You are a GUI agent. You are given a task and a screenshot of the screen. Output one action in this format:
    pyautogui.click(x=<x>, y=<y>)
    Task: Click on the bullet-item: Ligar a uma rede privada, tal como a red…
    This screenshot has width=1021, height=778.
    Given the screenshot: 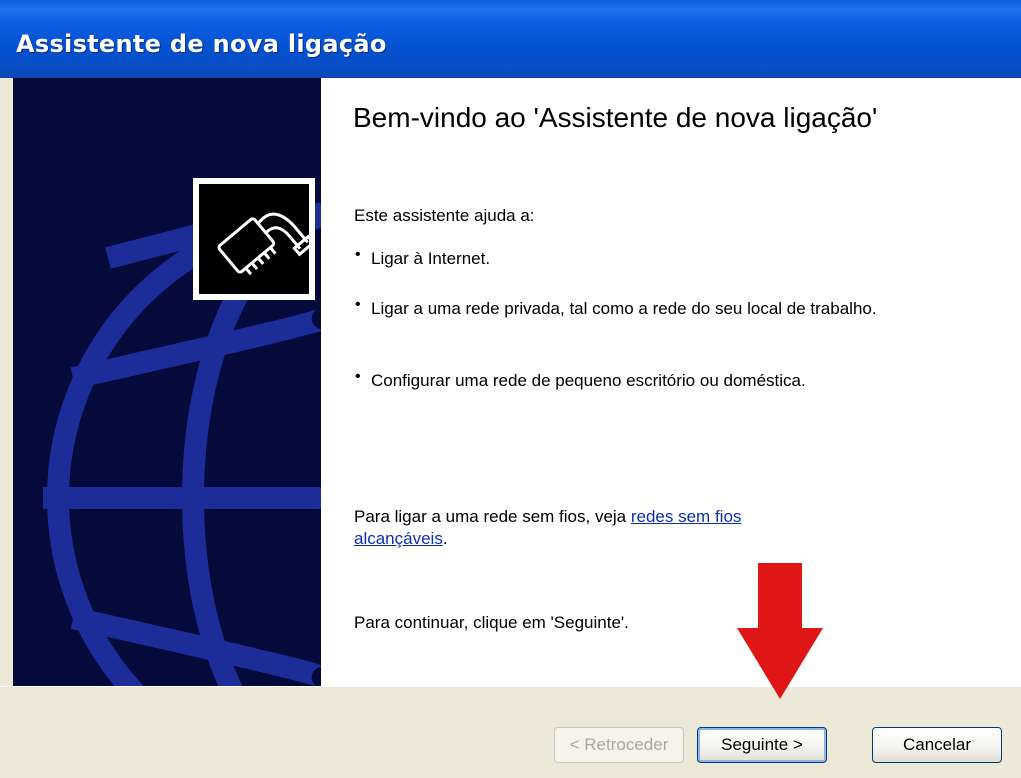 What is the action you would take?
    pyautogui.click(x=624, y=308)
    